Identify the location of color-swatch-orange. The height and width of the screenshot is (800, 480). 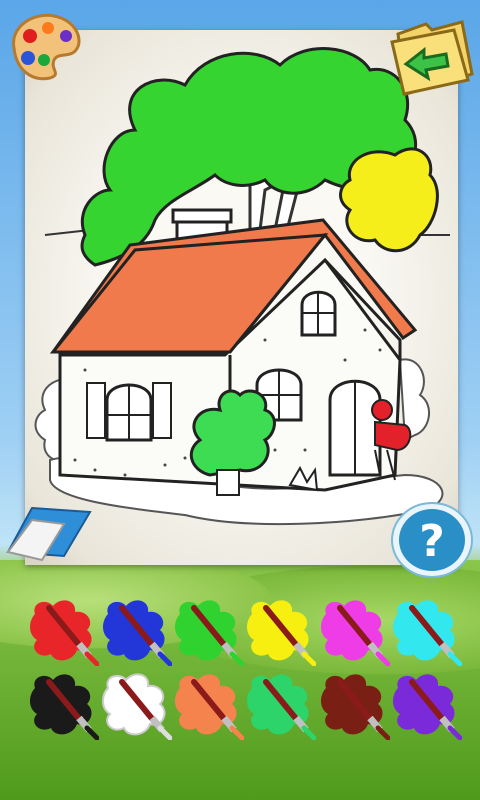
(207, 704).